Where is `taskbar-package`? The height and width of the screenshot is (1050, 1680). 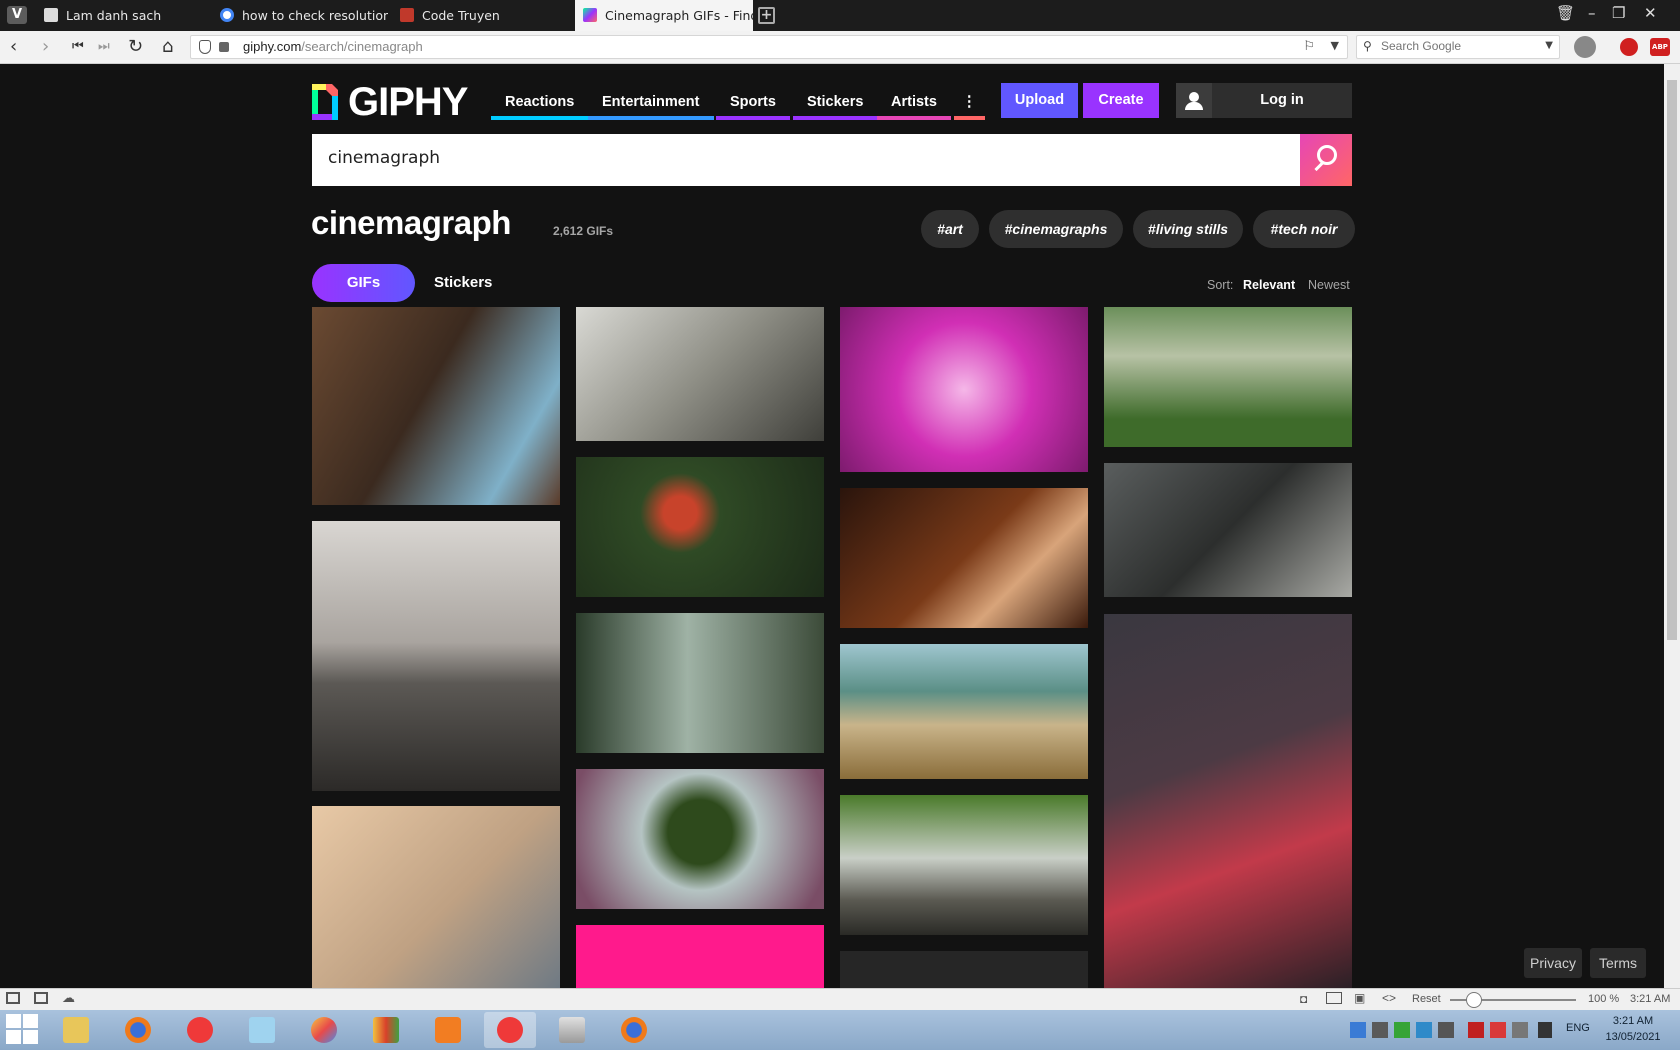 taskbar-package is located at coordinates (572, 1030).